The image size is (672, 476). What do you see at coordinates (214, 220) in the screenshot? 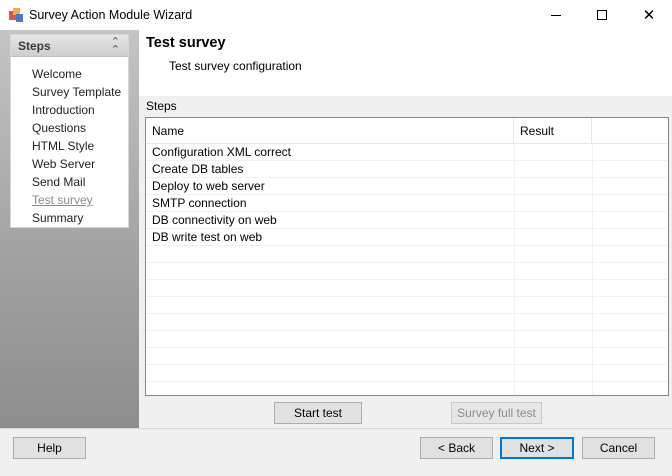
I see `row-name: DB connectivity on web` at bounding box center [214, 220].